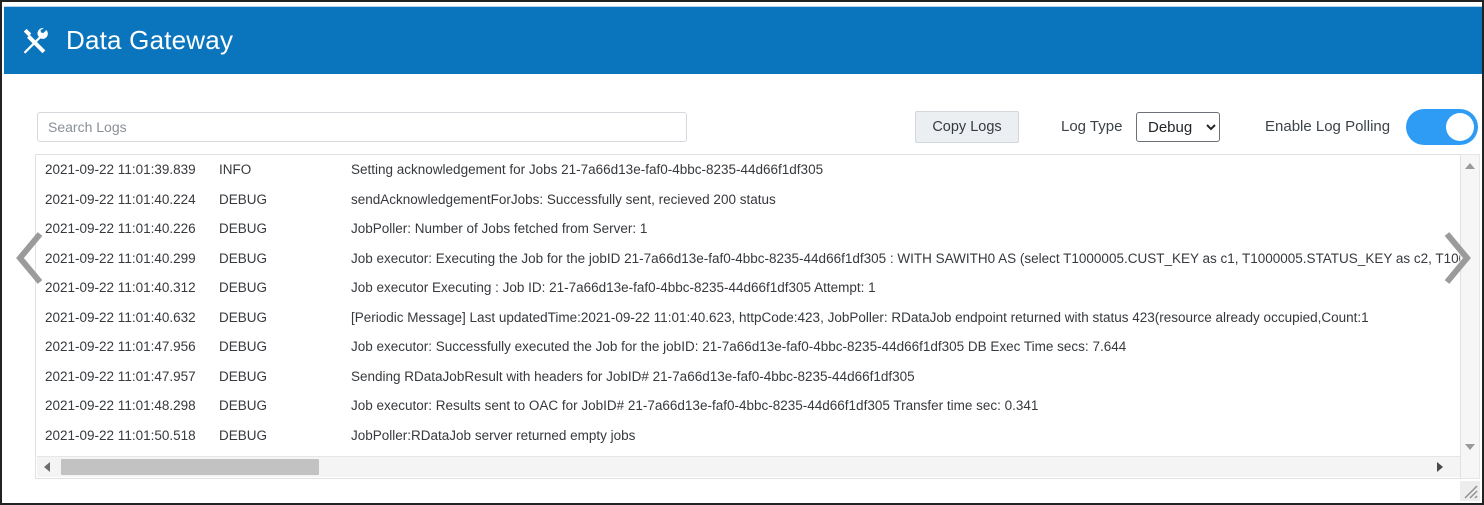 The height and width of the screenshot is (505, 1484). Describe the element at coordinates (120, 288) in the screenshot. I see `log-timestamp: 2021-09-22 11:01:40.312` at that location.